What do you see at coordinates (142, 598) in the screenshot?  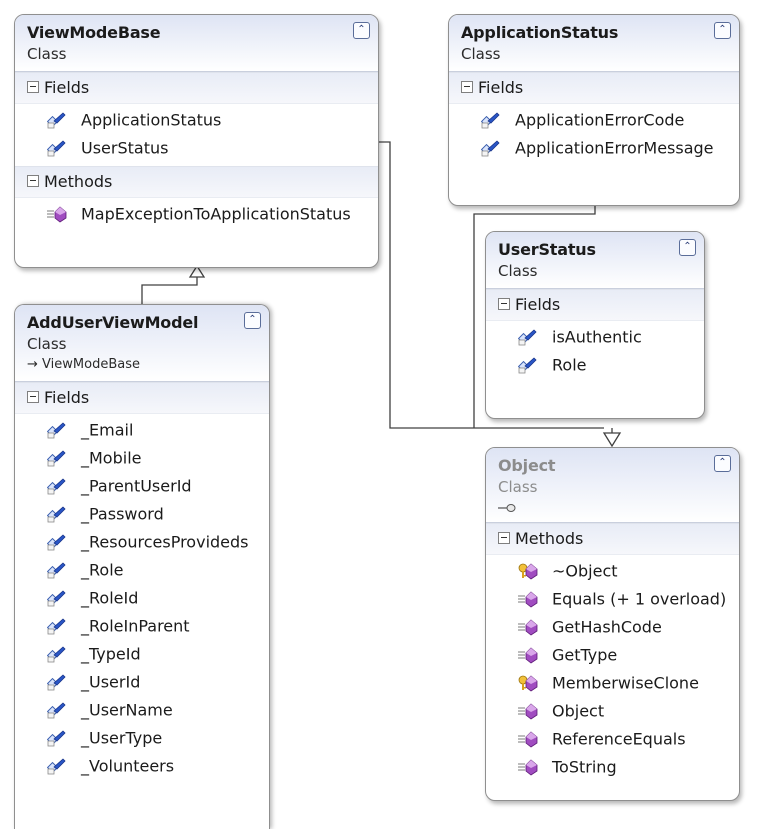 I see `member-item: _RoleId` at bounding box center [142, 598].